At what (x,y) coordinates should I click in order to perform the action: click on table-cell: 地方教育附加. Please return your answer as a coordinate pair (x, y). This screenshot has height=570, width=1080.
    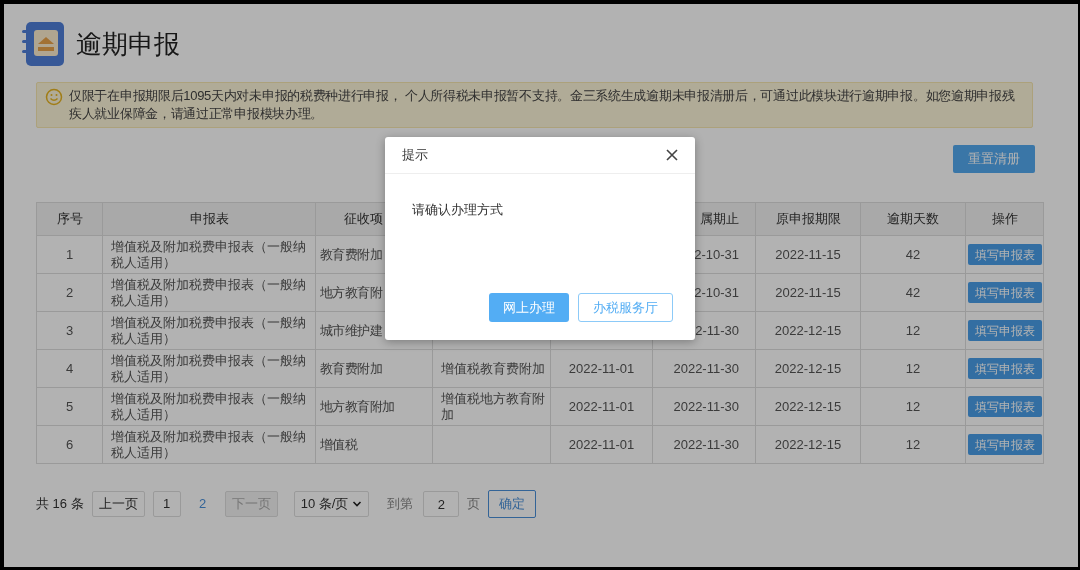
    Looking at the image, I should click on (357, 406).